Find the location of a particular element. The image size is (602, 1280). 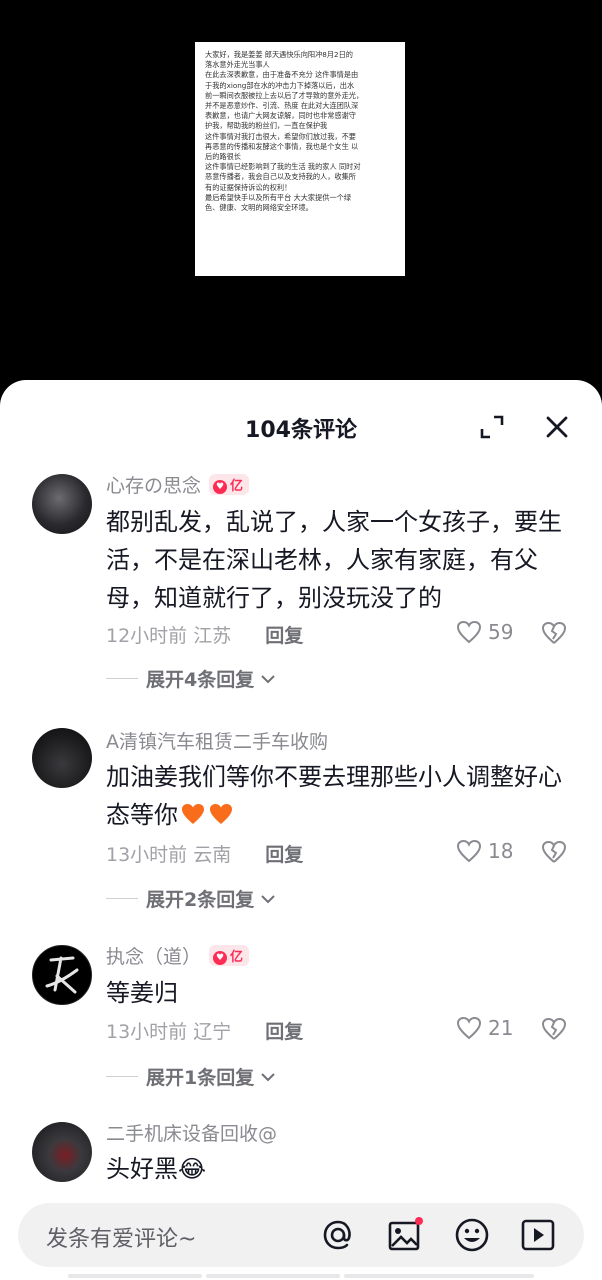

comment-input-placeholder: 发条有爱评论~ is located at coordinates (121, 1237).